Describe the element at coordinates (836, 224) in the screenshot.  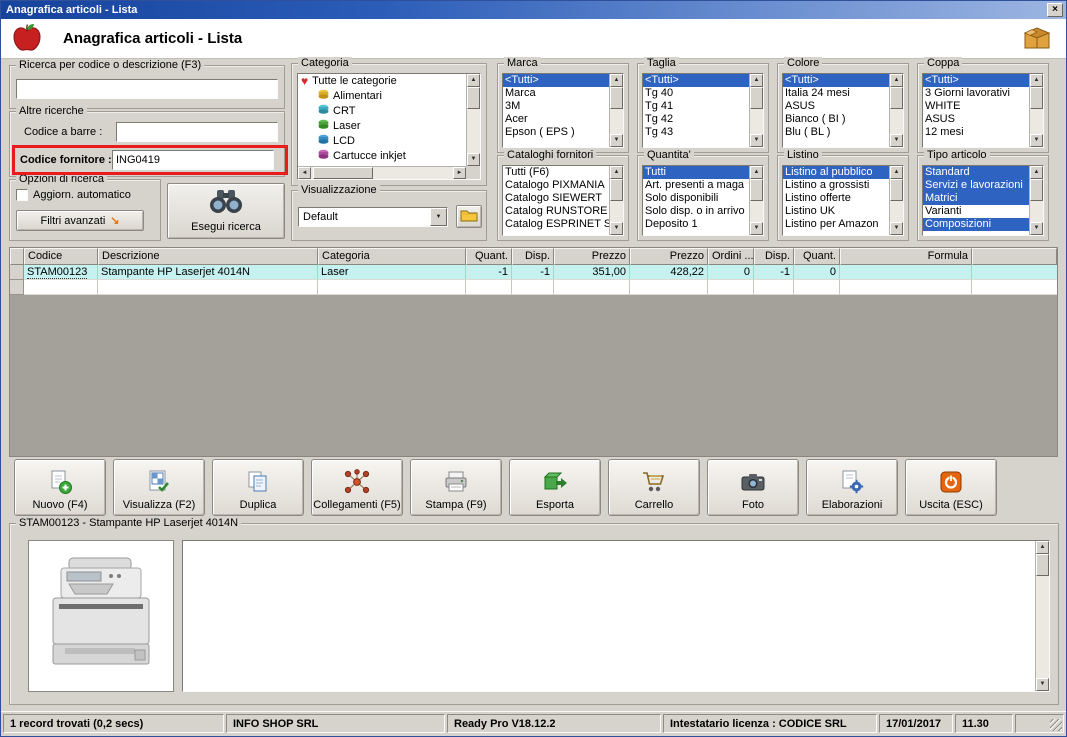
I see `list-item: Listino per Amazon` at that location.